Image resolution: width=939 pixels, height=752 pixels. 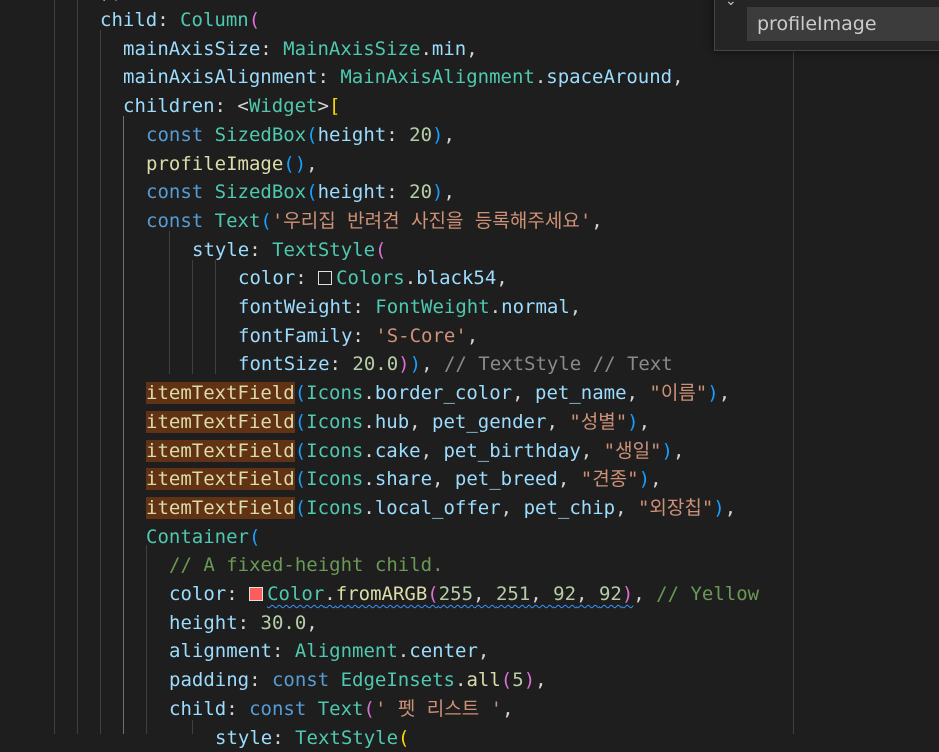 What do you see at coordinates (341, 709) in the screenshot?
I see `code-line: child: const Text(' 펫 리스트 ',` at bounding box center [341, 709].